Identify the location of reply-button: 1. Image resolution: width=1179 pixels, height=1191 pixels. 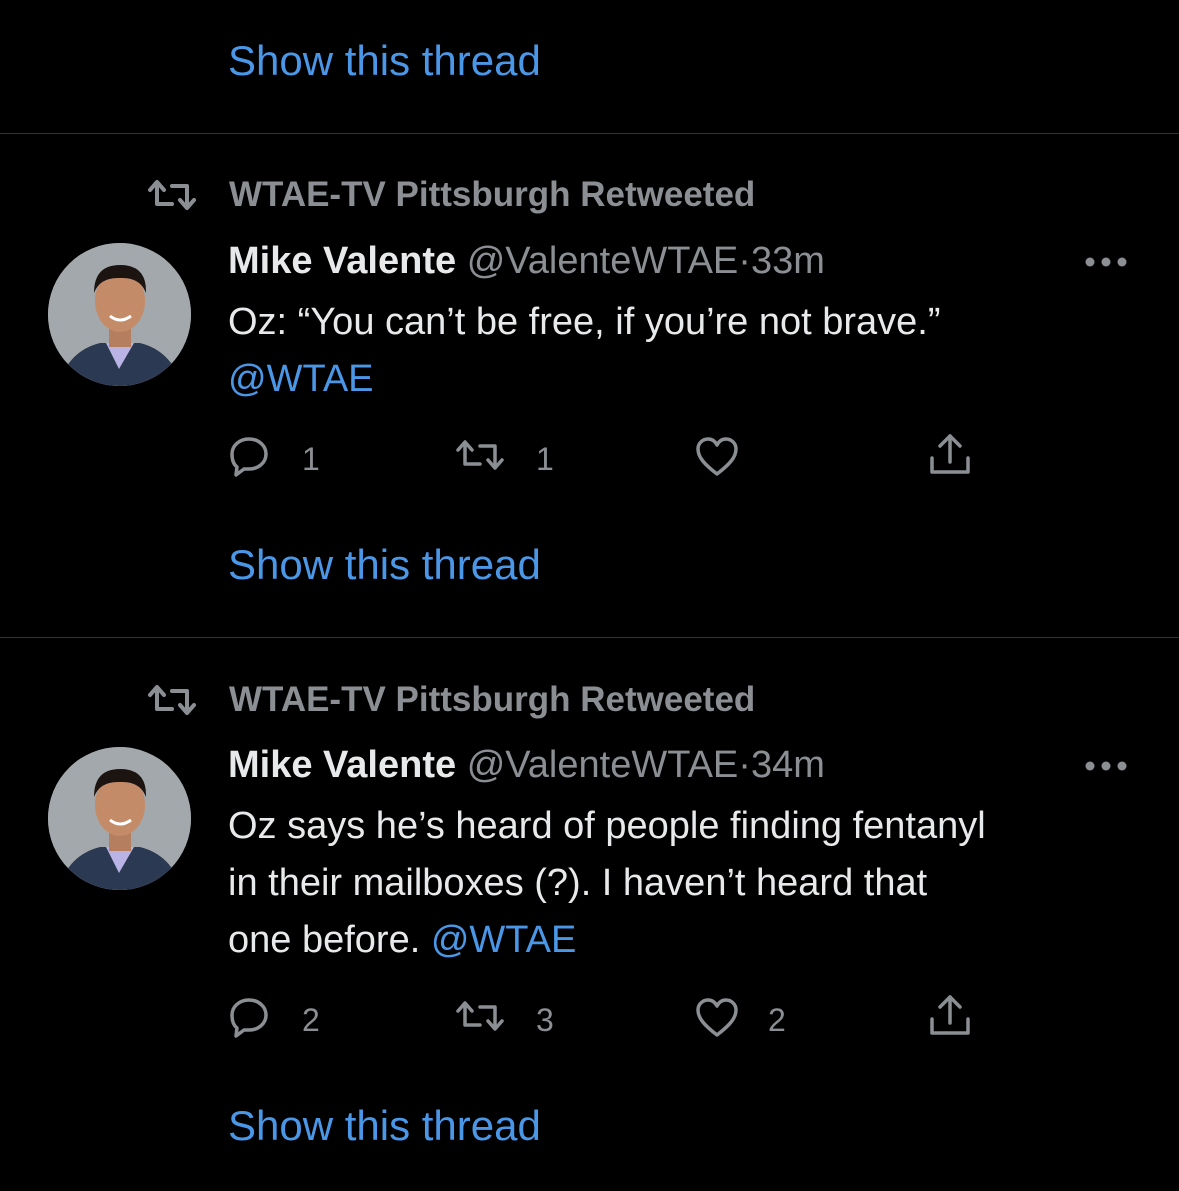
(278, 457).